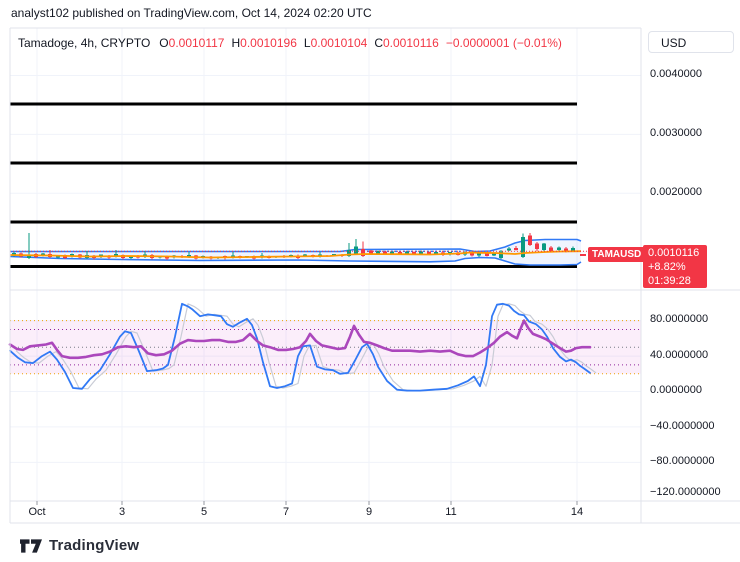  What do you see at coordinates (503, 43) in the screenshot?
I see `change-value: −0.0000001 (−0.01%)` at bounding box center [503, 43].